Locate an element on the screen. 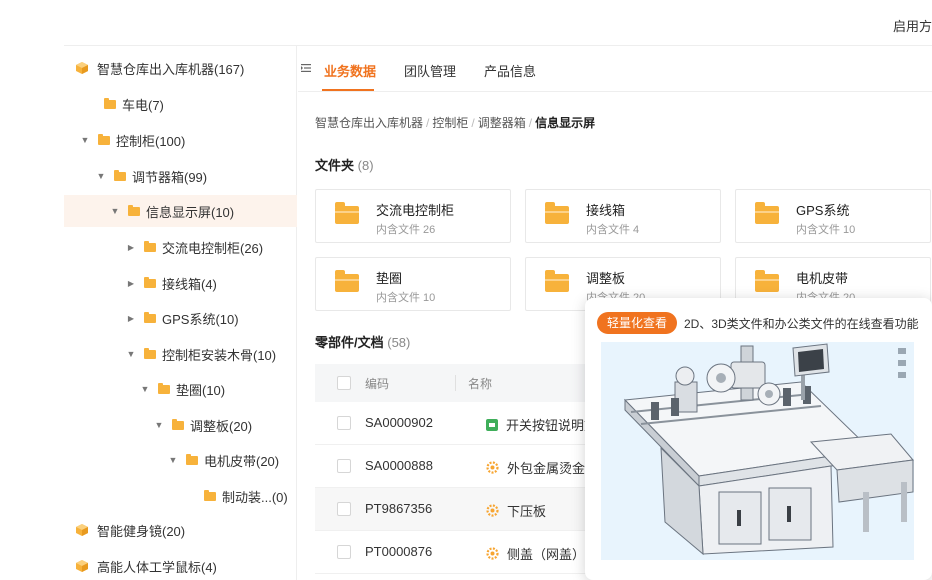 The height and width of the screenshot is (580, 932). folder-file-count: 内含文件 4 is located at coordinates (613, 230).